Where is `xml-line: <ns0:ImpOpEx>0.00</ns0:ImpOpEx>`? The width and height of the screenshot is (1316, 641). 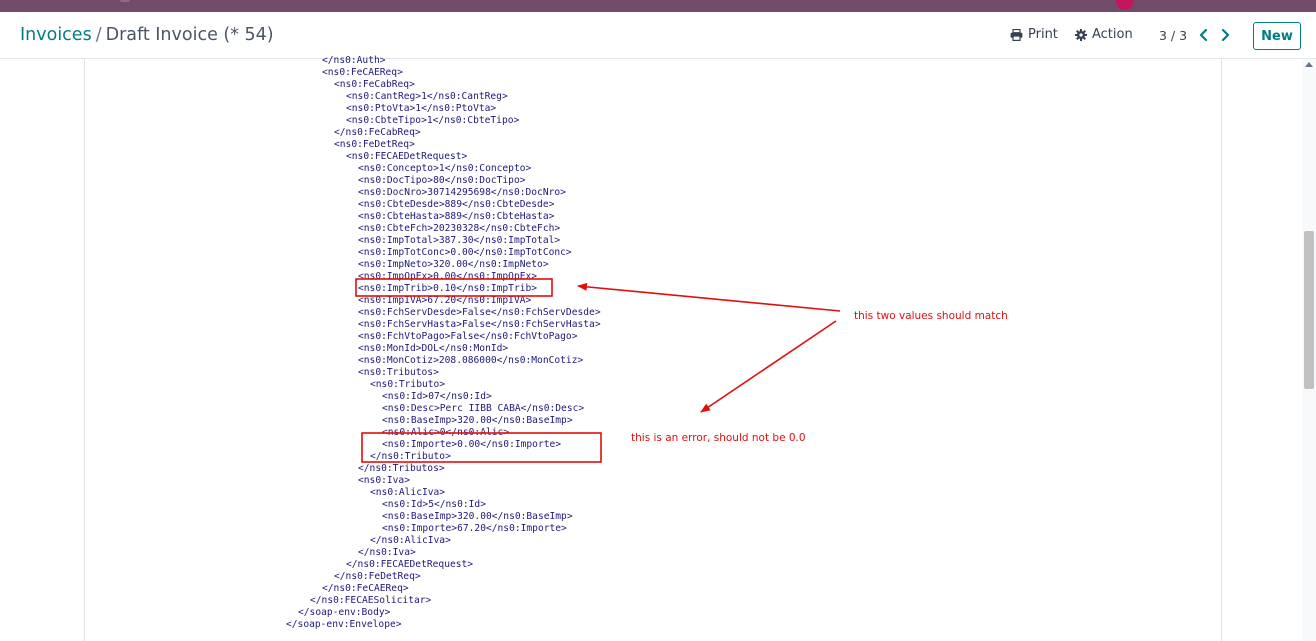
xml-line: <ns0:ImpOpEx>0.00</ns0:ImpOpEx> is located at coordinates (448, 276).